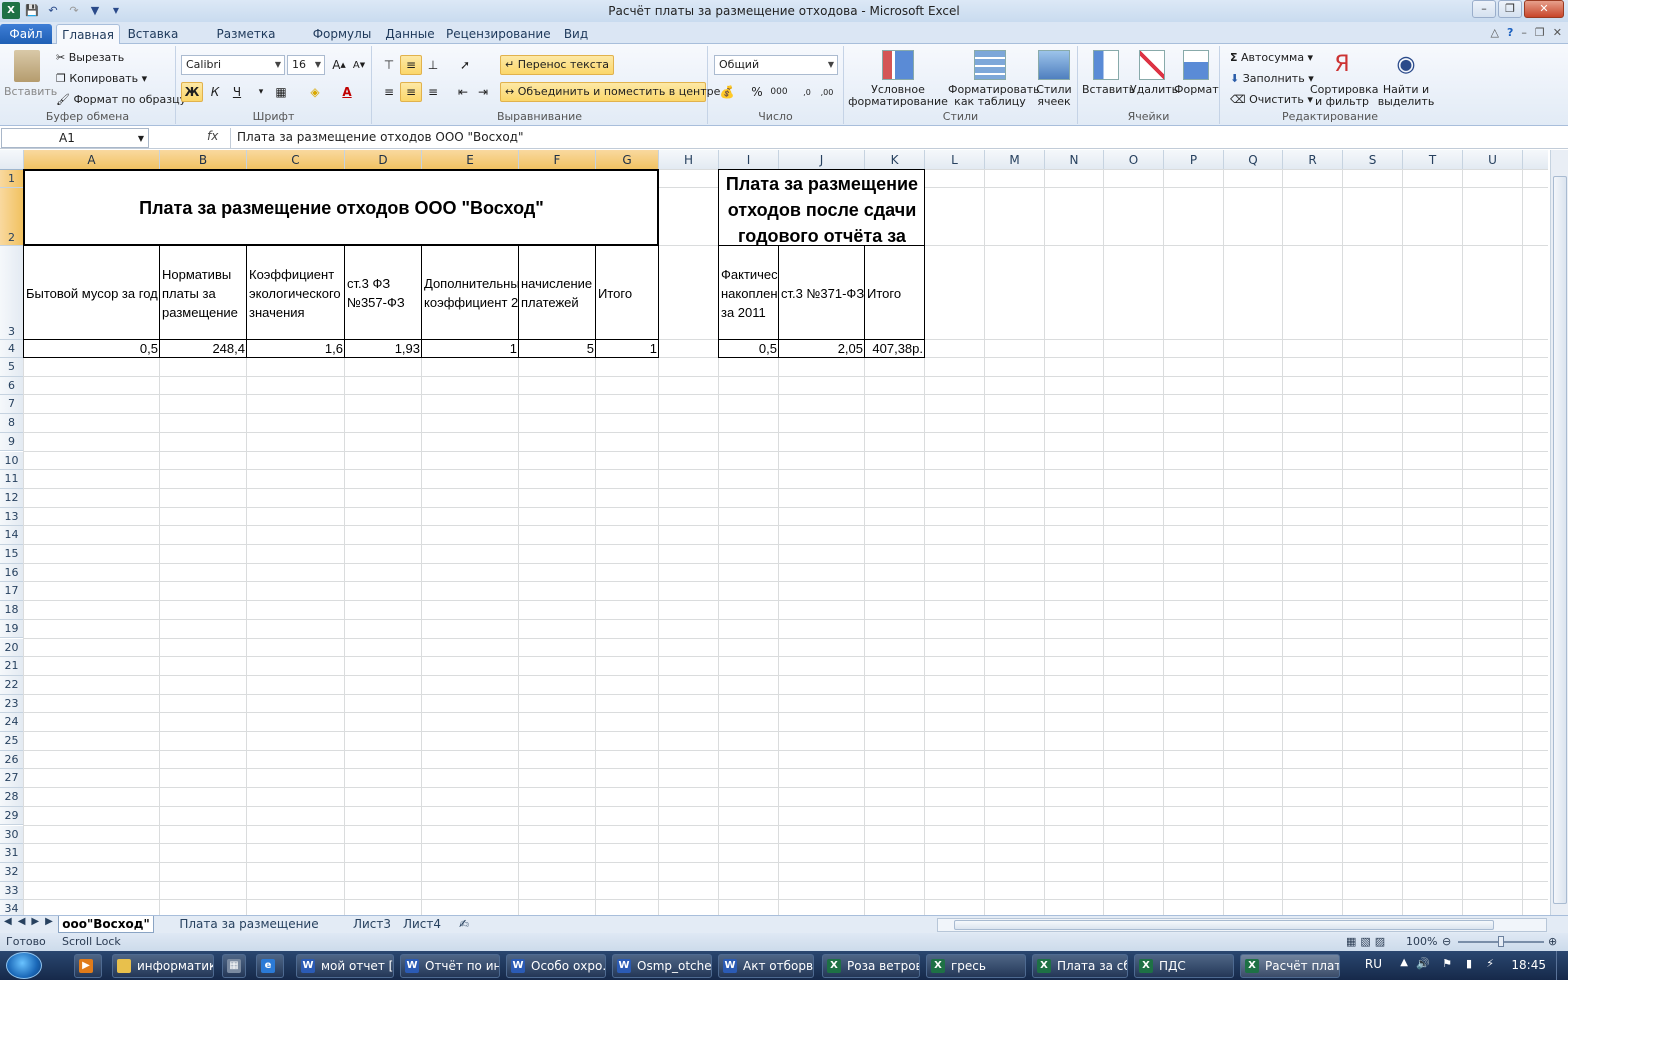 The image size is (1680, 1050). Describe the element at coordinates (557, 65) in the screenshot. I see `wrap-text-button: ↵ Перенос текста` at that location.